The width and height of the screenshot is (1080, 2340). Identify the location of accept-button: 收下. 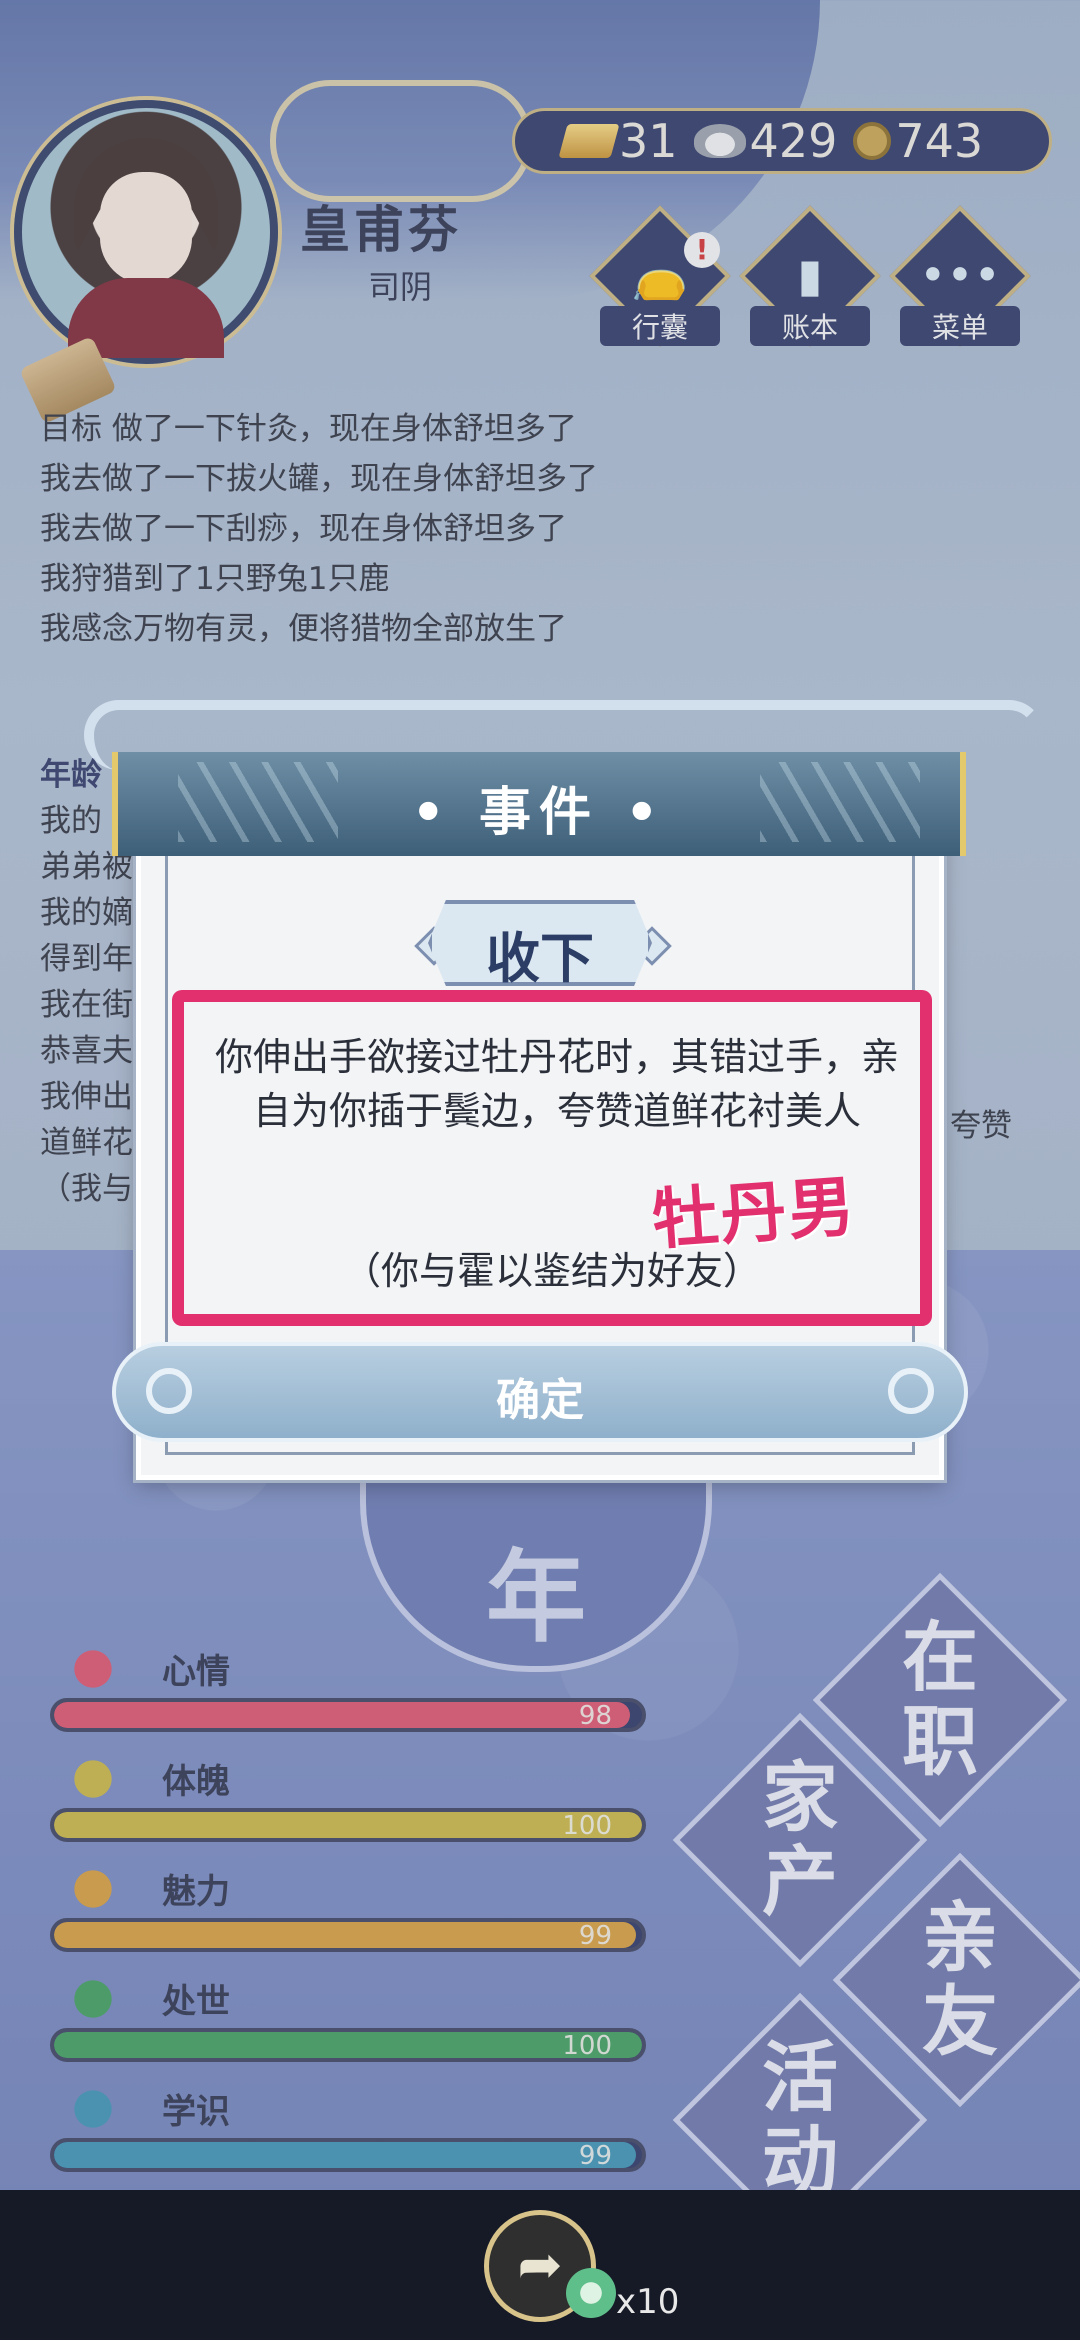
(540, 943).